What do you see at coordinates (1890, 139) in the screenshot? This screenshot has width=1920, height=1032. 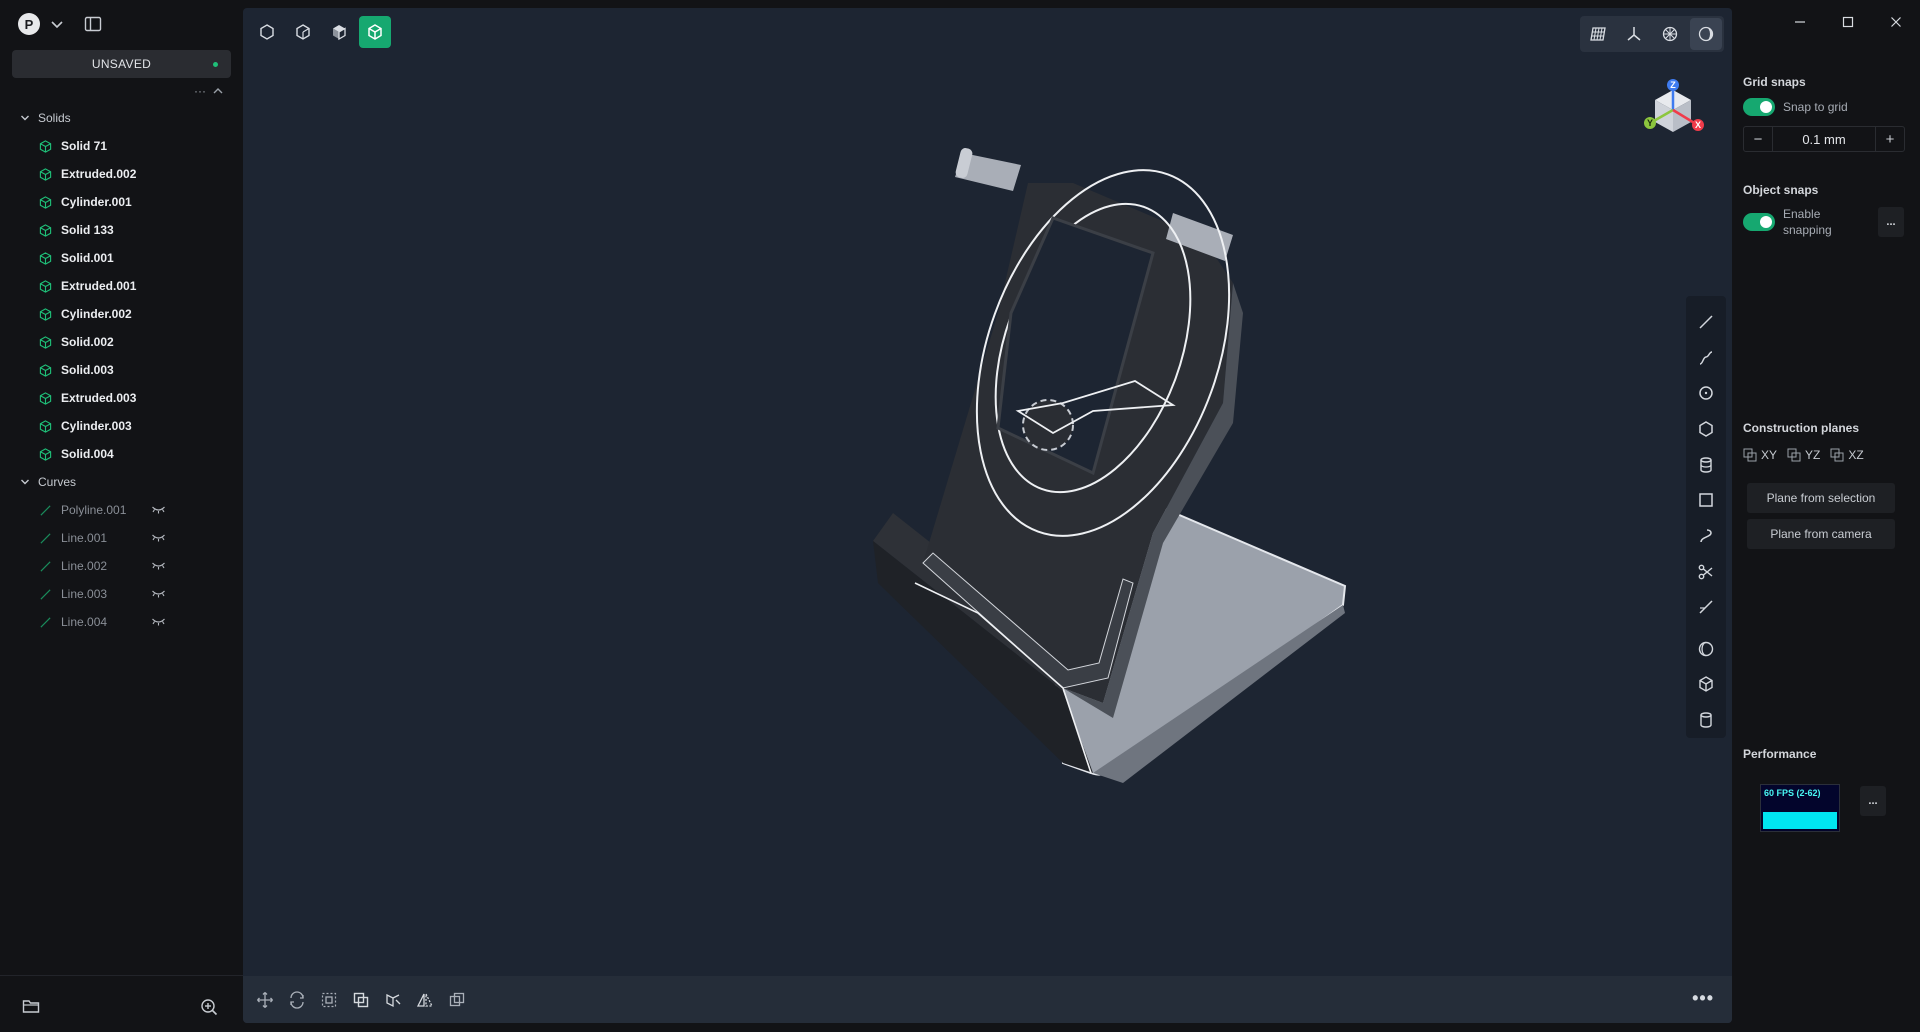 I see `grid-size-increment: +` at bounding box center [1890, 139].